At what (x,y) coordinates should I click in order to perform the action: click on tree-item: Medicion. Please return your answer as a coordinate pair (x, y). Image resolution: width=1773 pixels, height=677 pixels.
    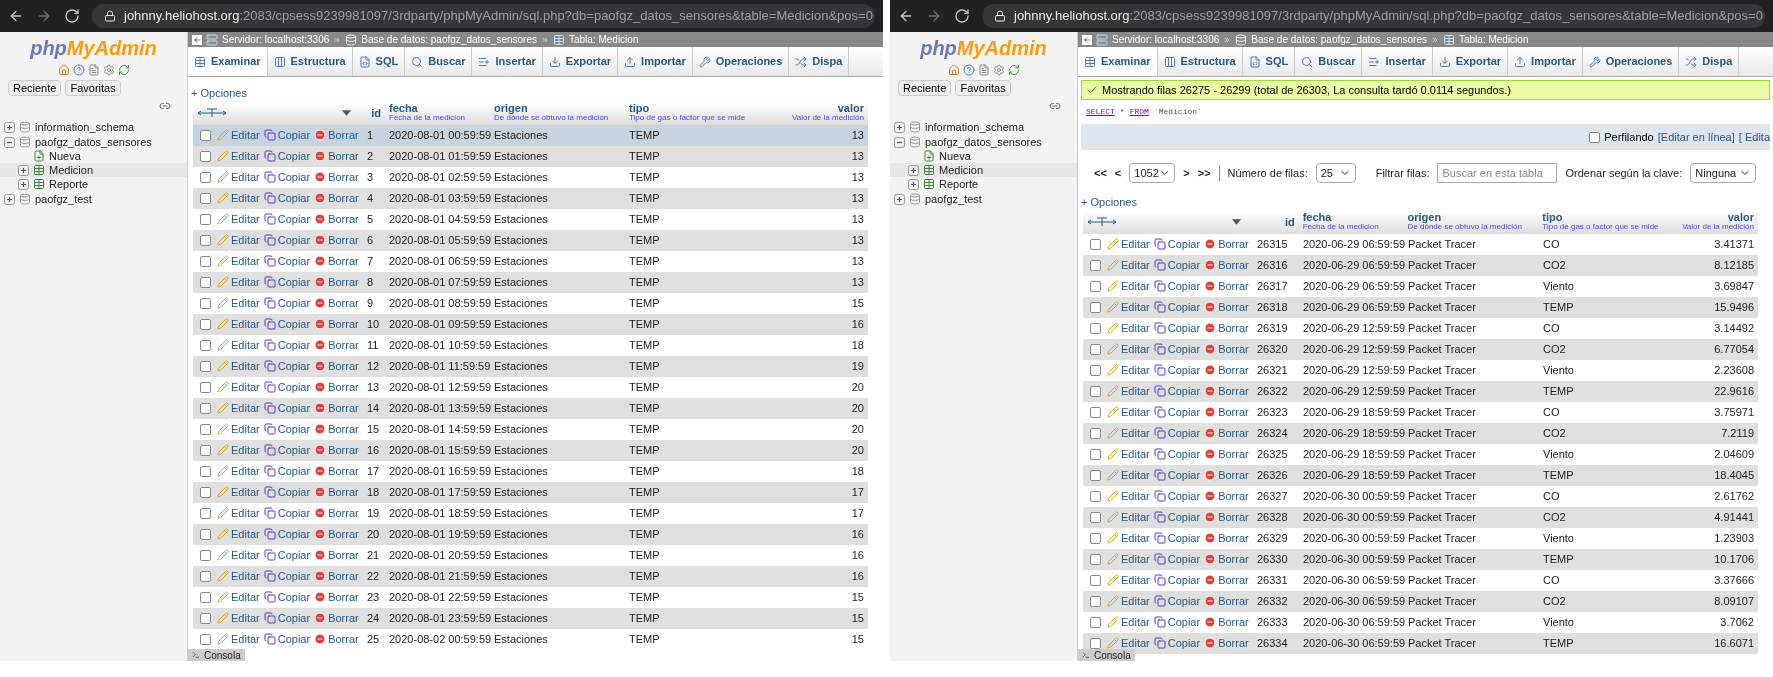
    Looking at the image, I should click on (93, 170).